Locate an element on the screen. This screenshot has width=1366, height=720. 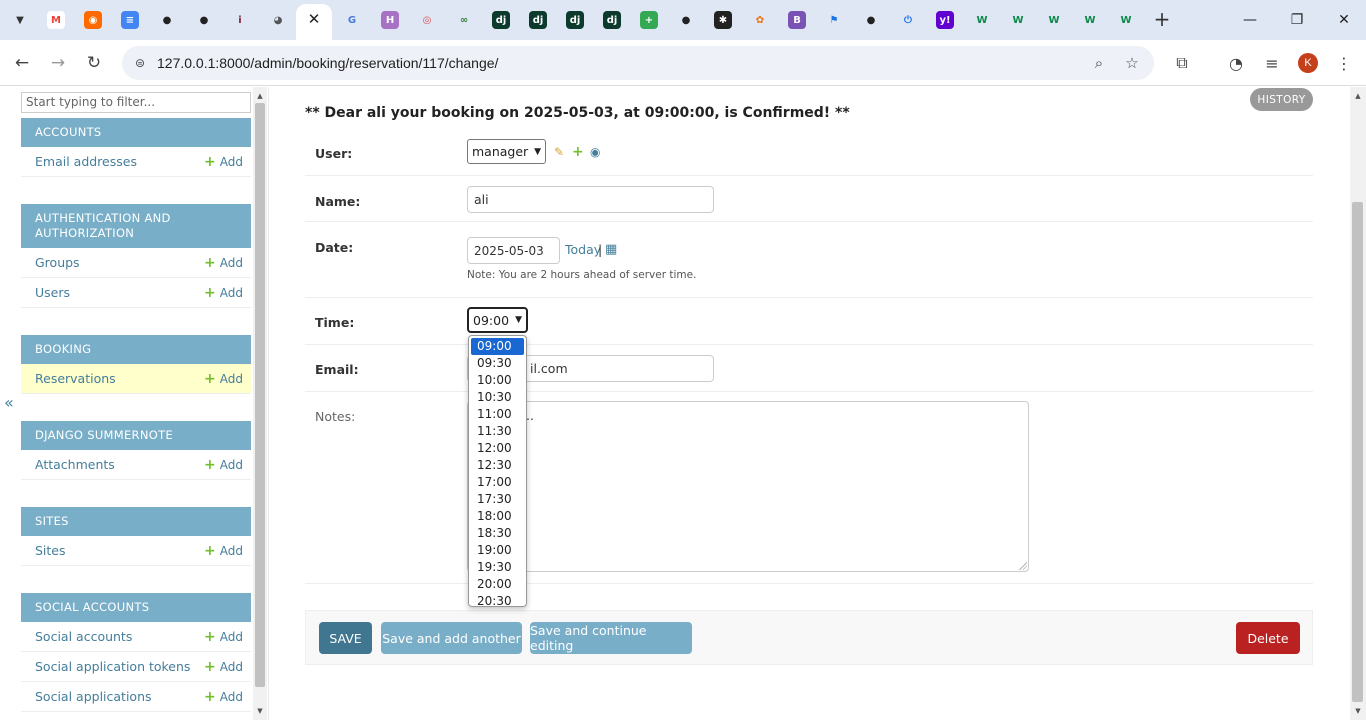
today-link: Today is located at coordinates (583, 249).